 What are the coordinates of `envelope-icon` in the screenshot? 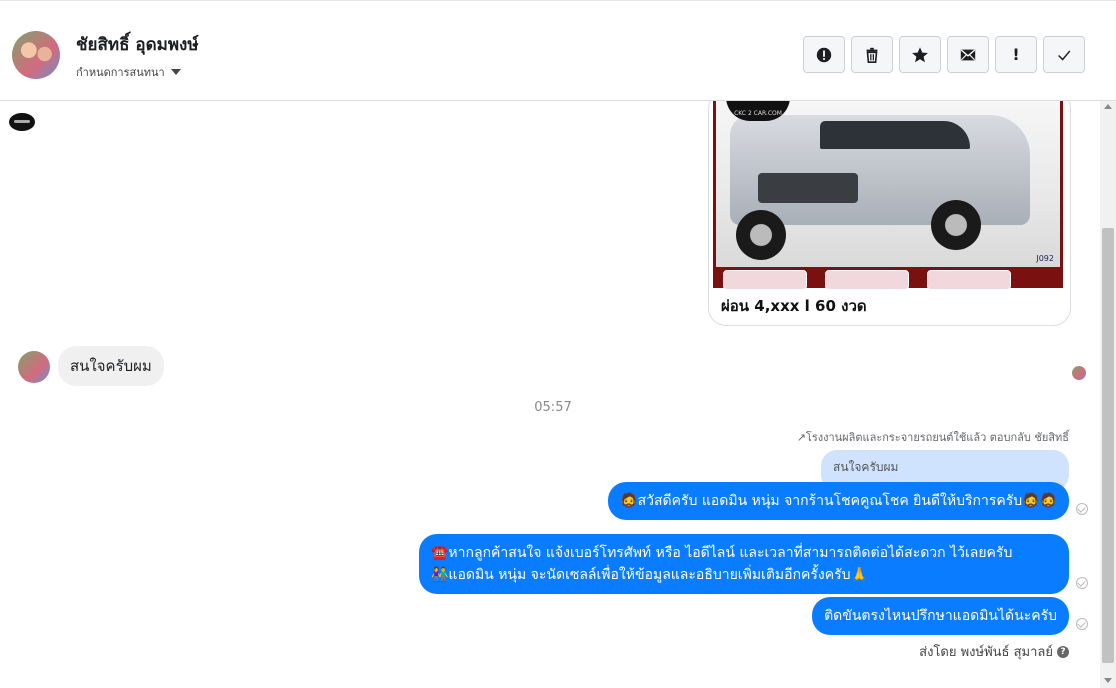 It's located at (968, 54).